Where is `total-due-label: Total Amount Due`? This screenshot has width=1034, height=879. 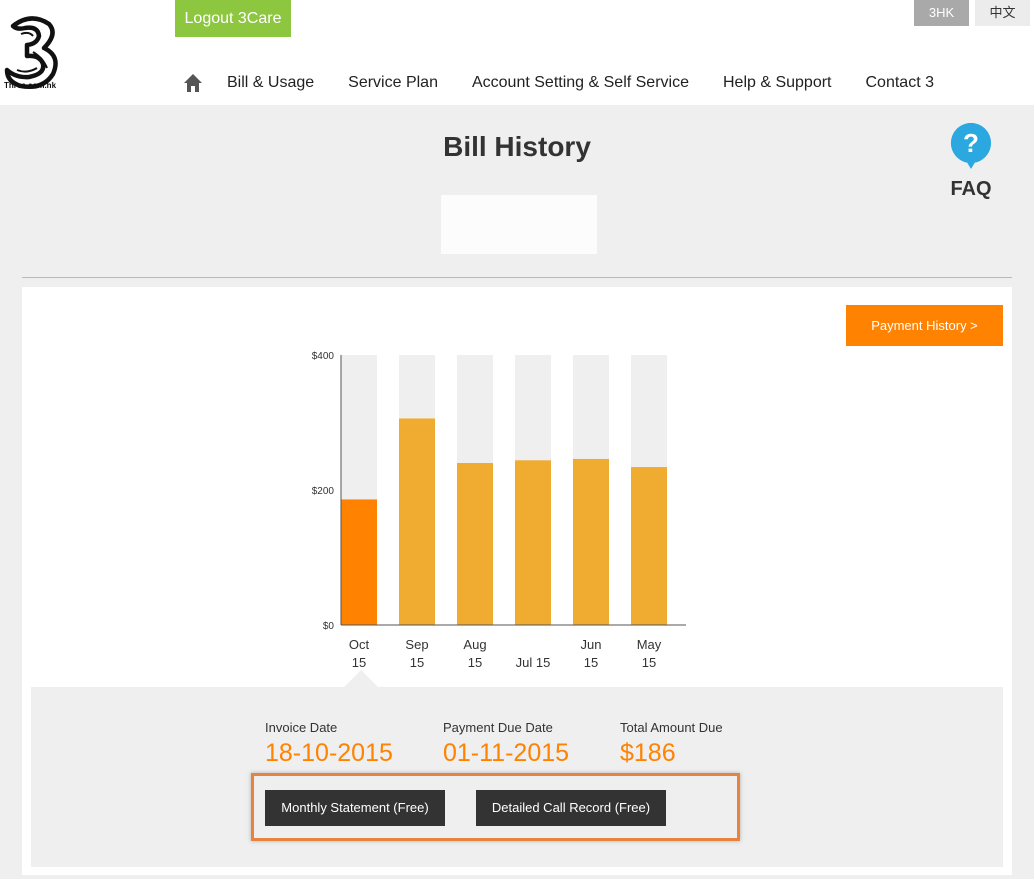
total-due-label: Total Amount Due is located at coordinates (671, 727).